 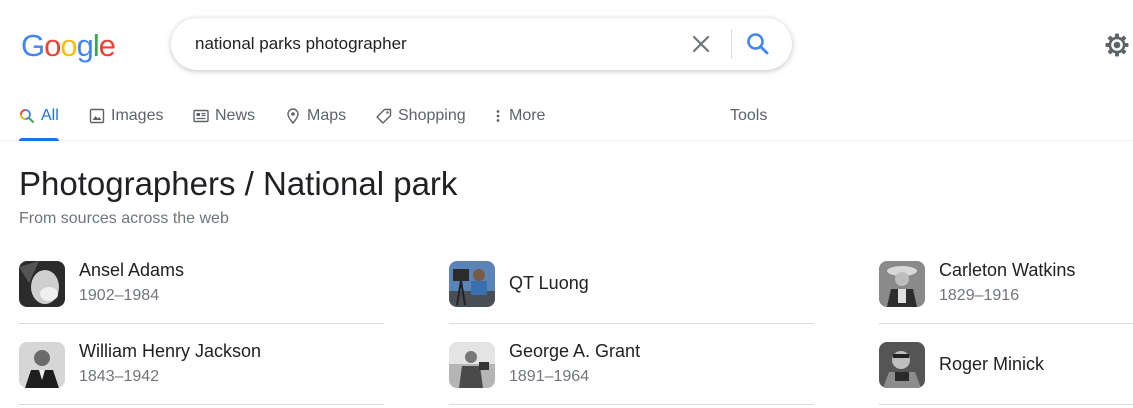 What do you see at coordinates (432, 115) in the screenshot?
I see `tab-label: Shopping` at bounding box center [432, 115].